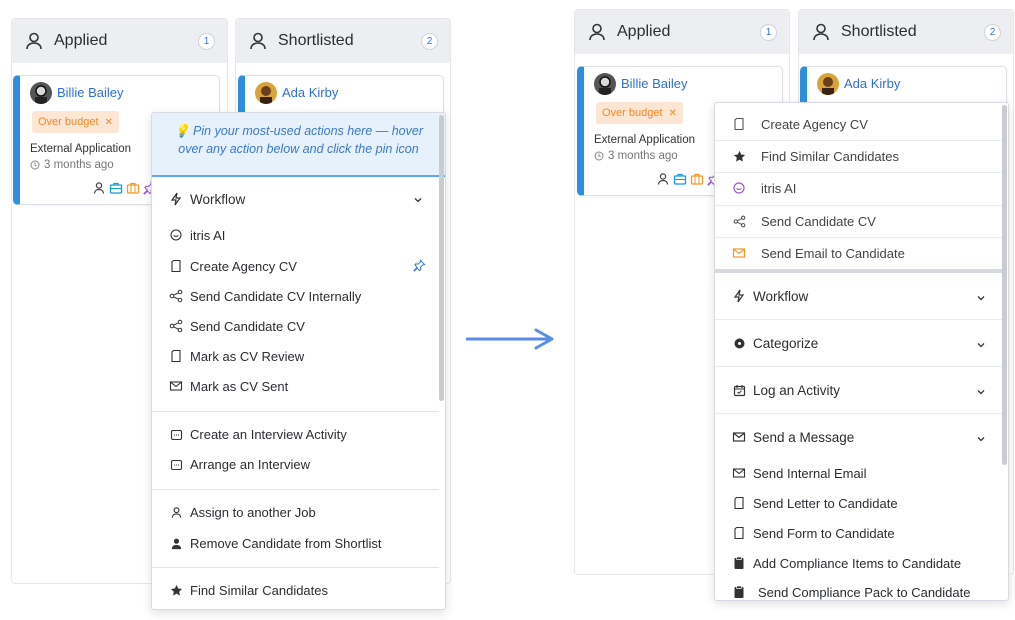 This screenshot has width=1015, height=620. I want to click on card-actions, so click(124, 190).